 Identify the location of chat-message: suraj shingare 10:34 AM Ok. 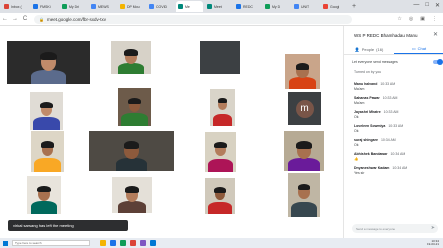
(396, 142).